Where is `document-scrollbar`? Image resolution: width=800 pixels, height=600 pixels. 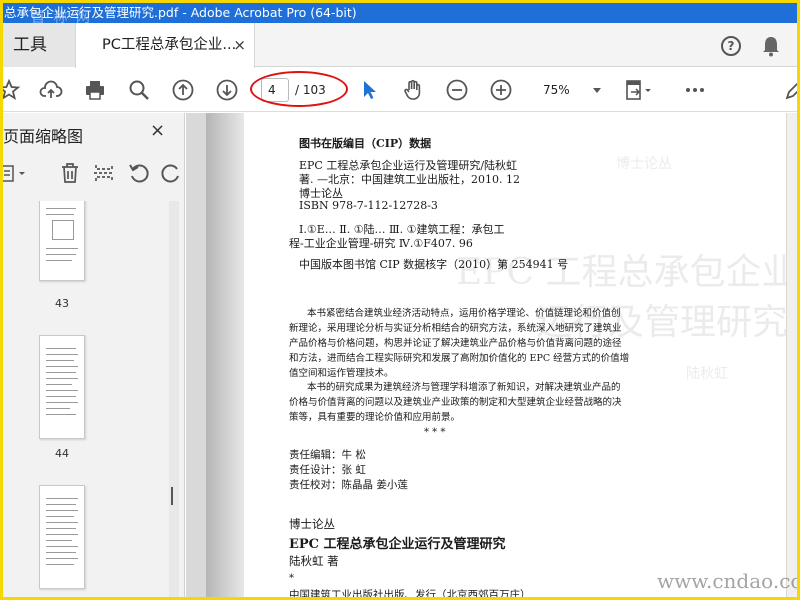
document-scrollbar is located at coordinates (791, 355).